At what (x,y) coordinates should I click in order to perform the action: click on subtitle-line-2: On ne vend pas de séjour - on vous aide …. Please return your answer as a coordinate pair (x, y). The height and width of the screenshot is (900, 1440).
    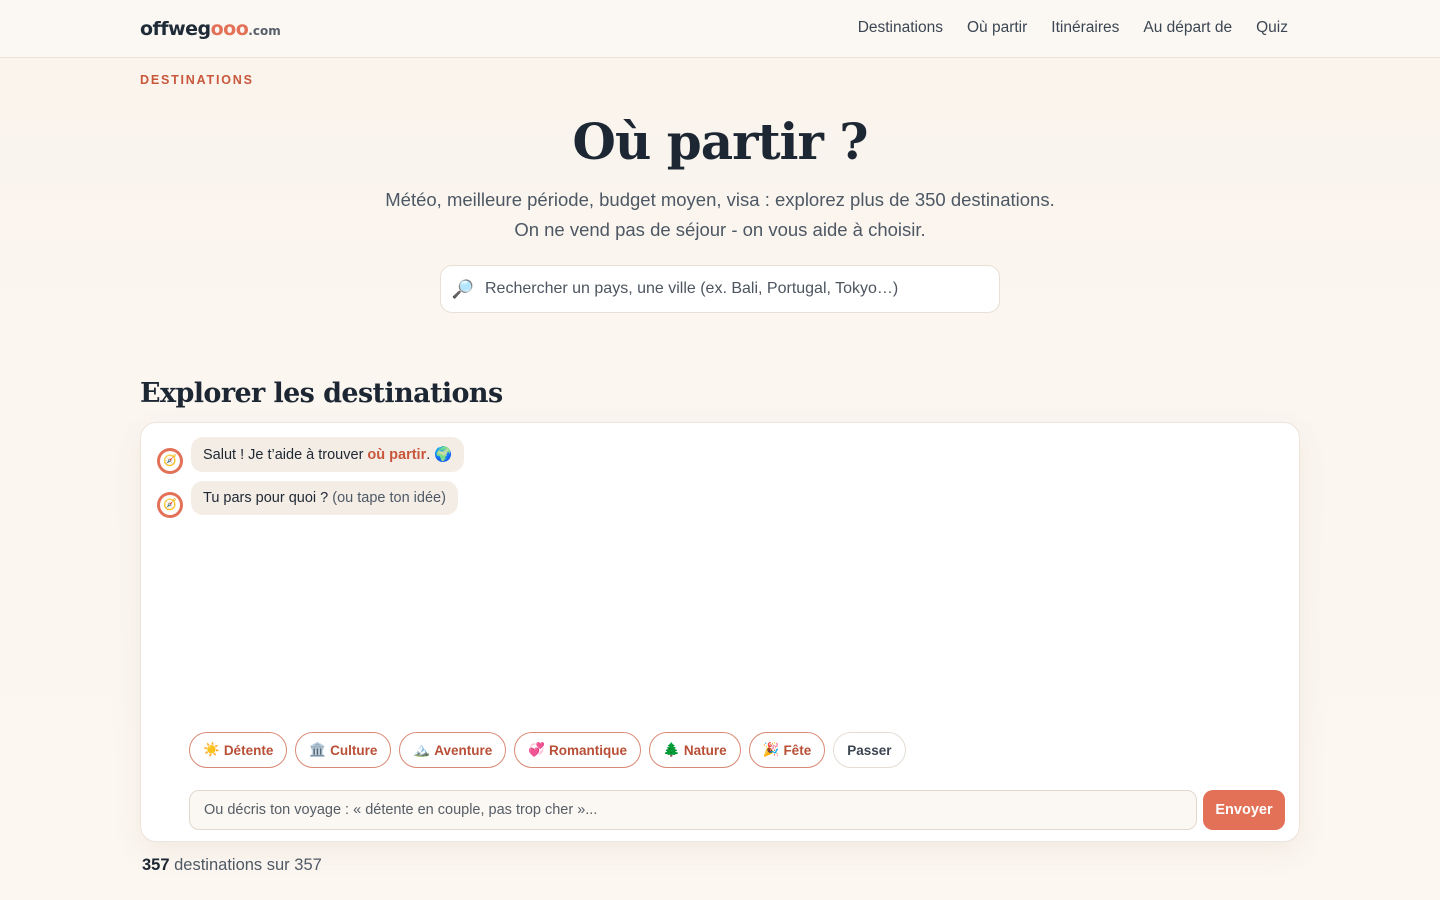
    Looking at the image, I should click on (720, 229).